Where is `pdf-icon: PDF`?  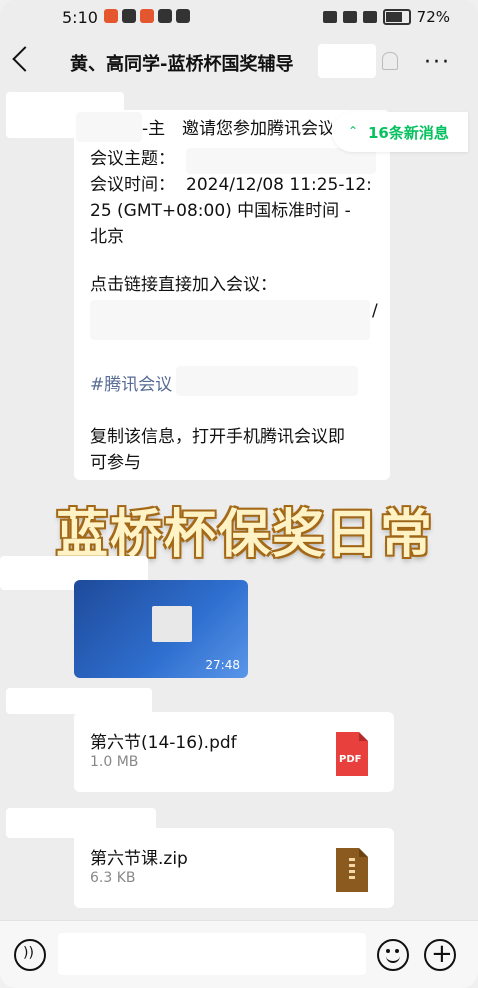
pdf-icon: PDF is located at coordinates (352, 754).